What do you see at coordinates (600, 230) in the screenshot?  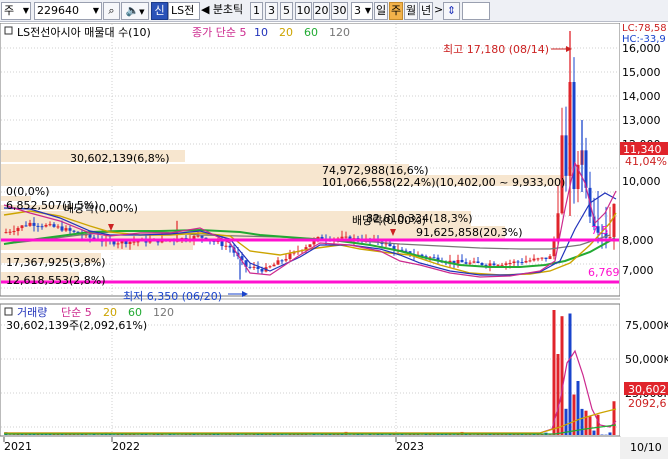 I see `small-label: 7,5` at bounding box center [600, 230].